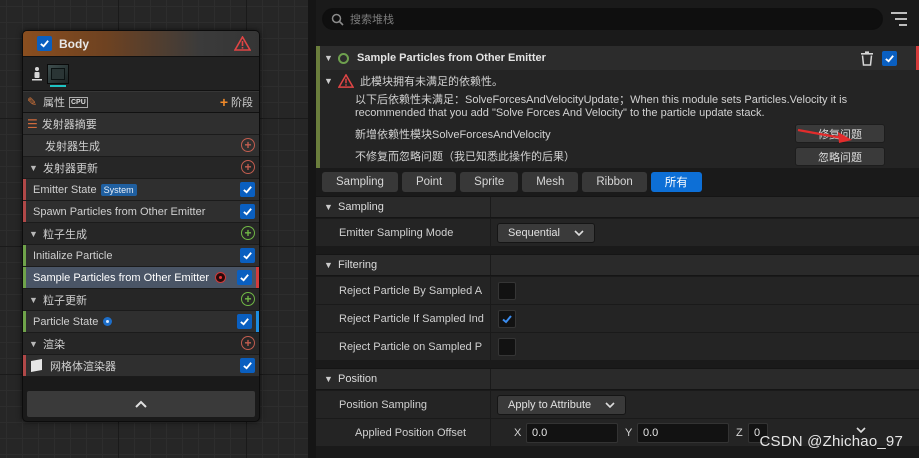  Describe the element at coordinates (546, 232) in the screenshot. I see `emitter-sampling-mode-dropdown: Sequential` at that location.